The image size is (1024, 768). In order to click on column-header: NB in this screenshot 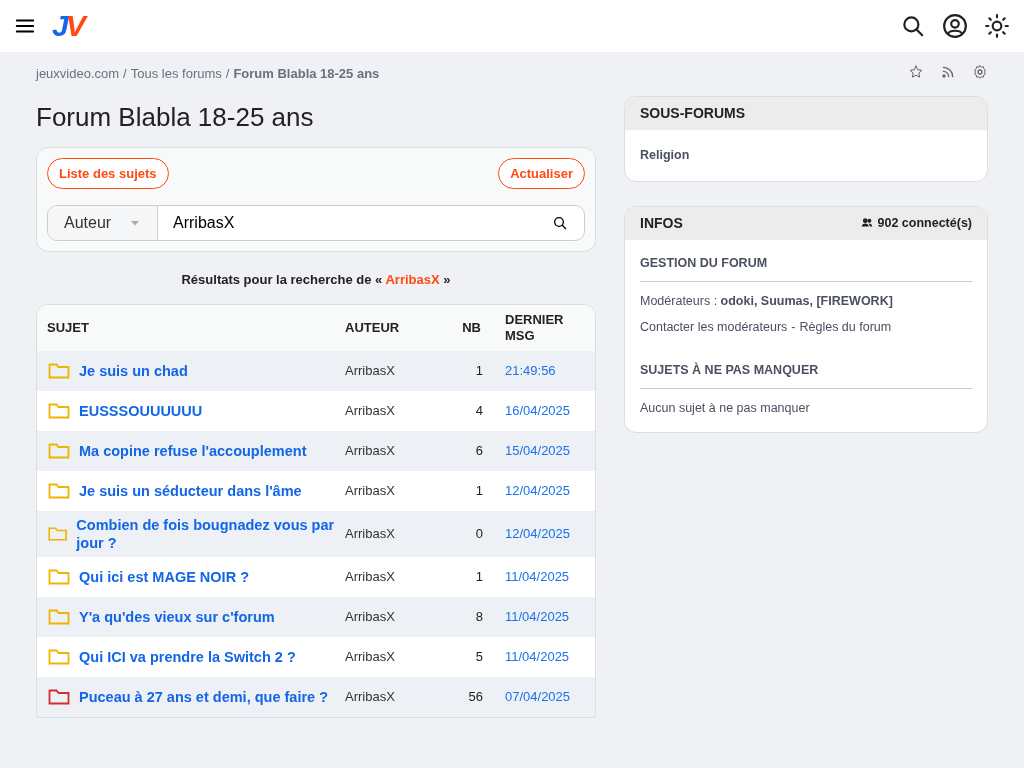, I will do `click(471, 327)`.